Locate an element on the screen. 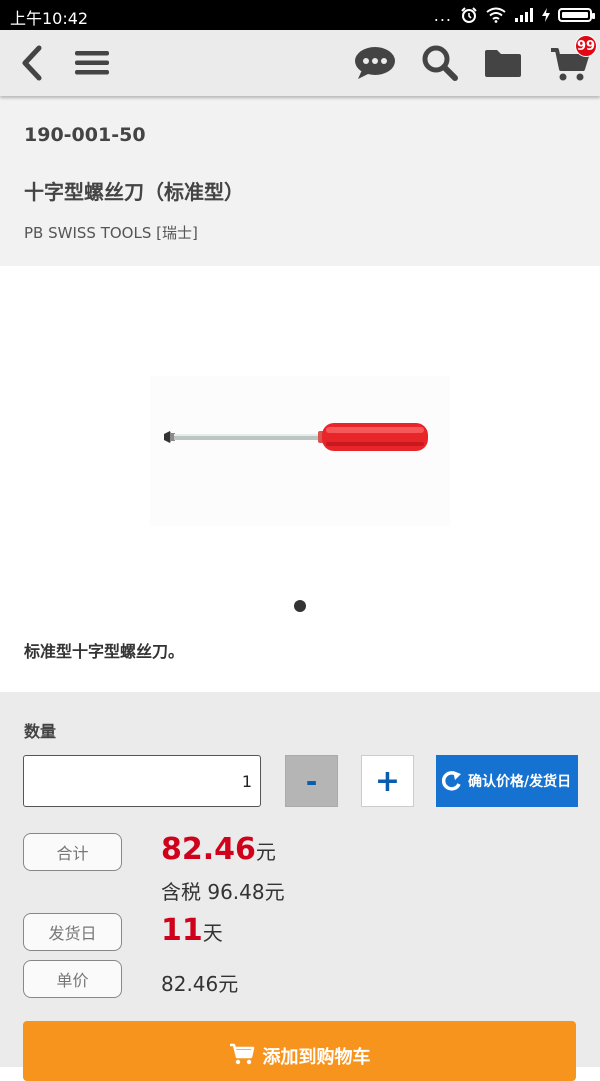  product-image is located at coordinates (300, 451).